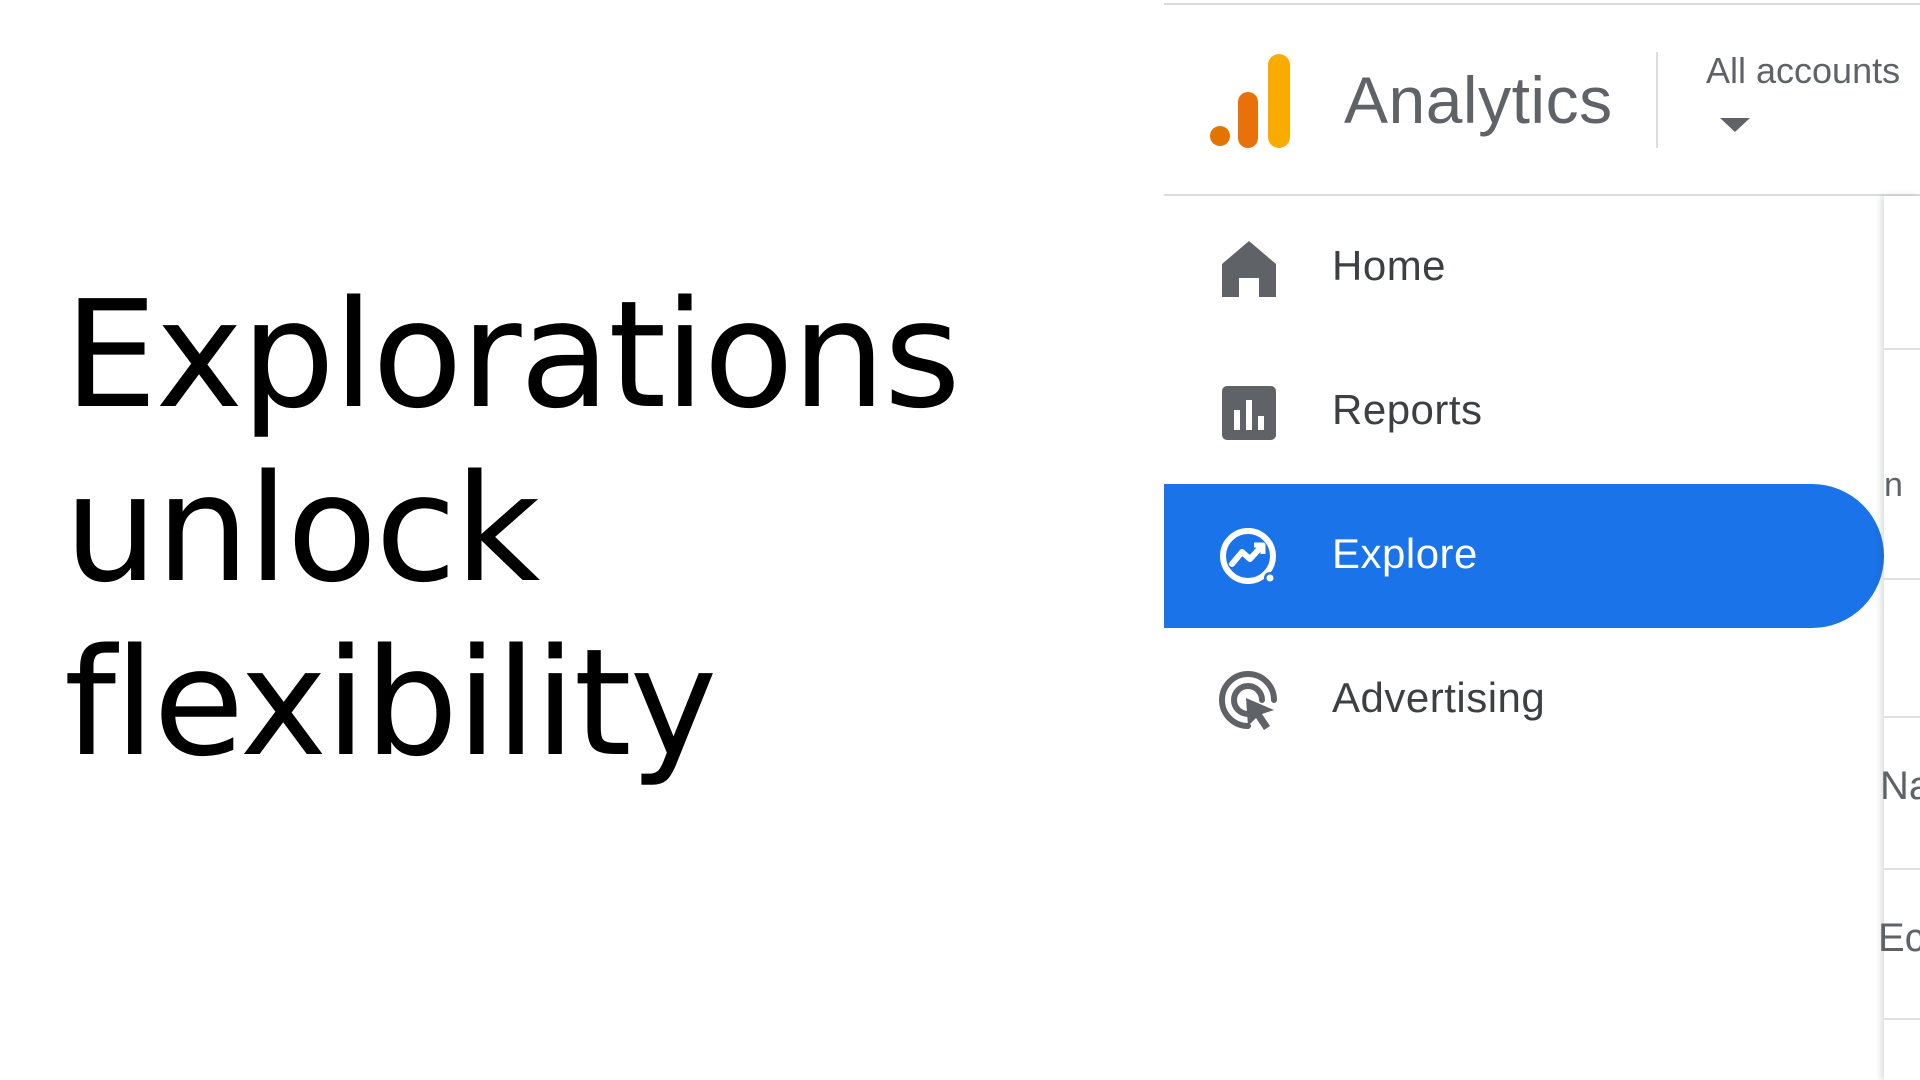  What do you see at coordinates (1900, 786) in the screenshot?
I see `side-panel-text-fragment: Na` at bounding box center [1900, 786].